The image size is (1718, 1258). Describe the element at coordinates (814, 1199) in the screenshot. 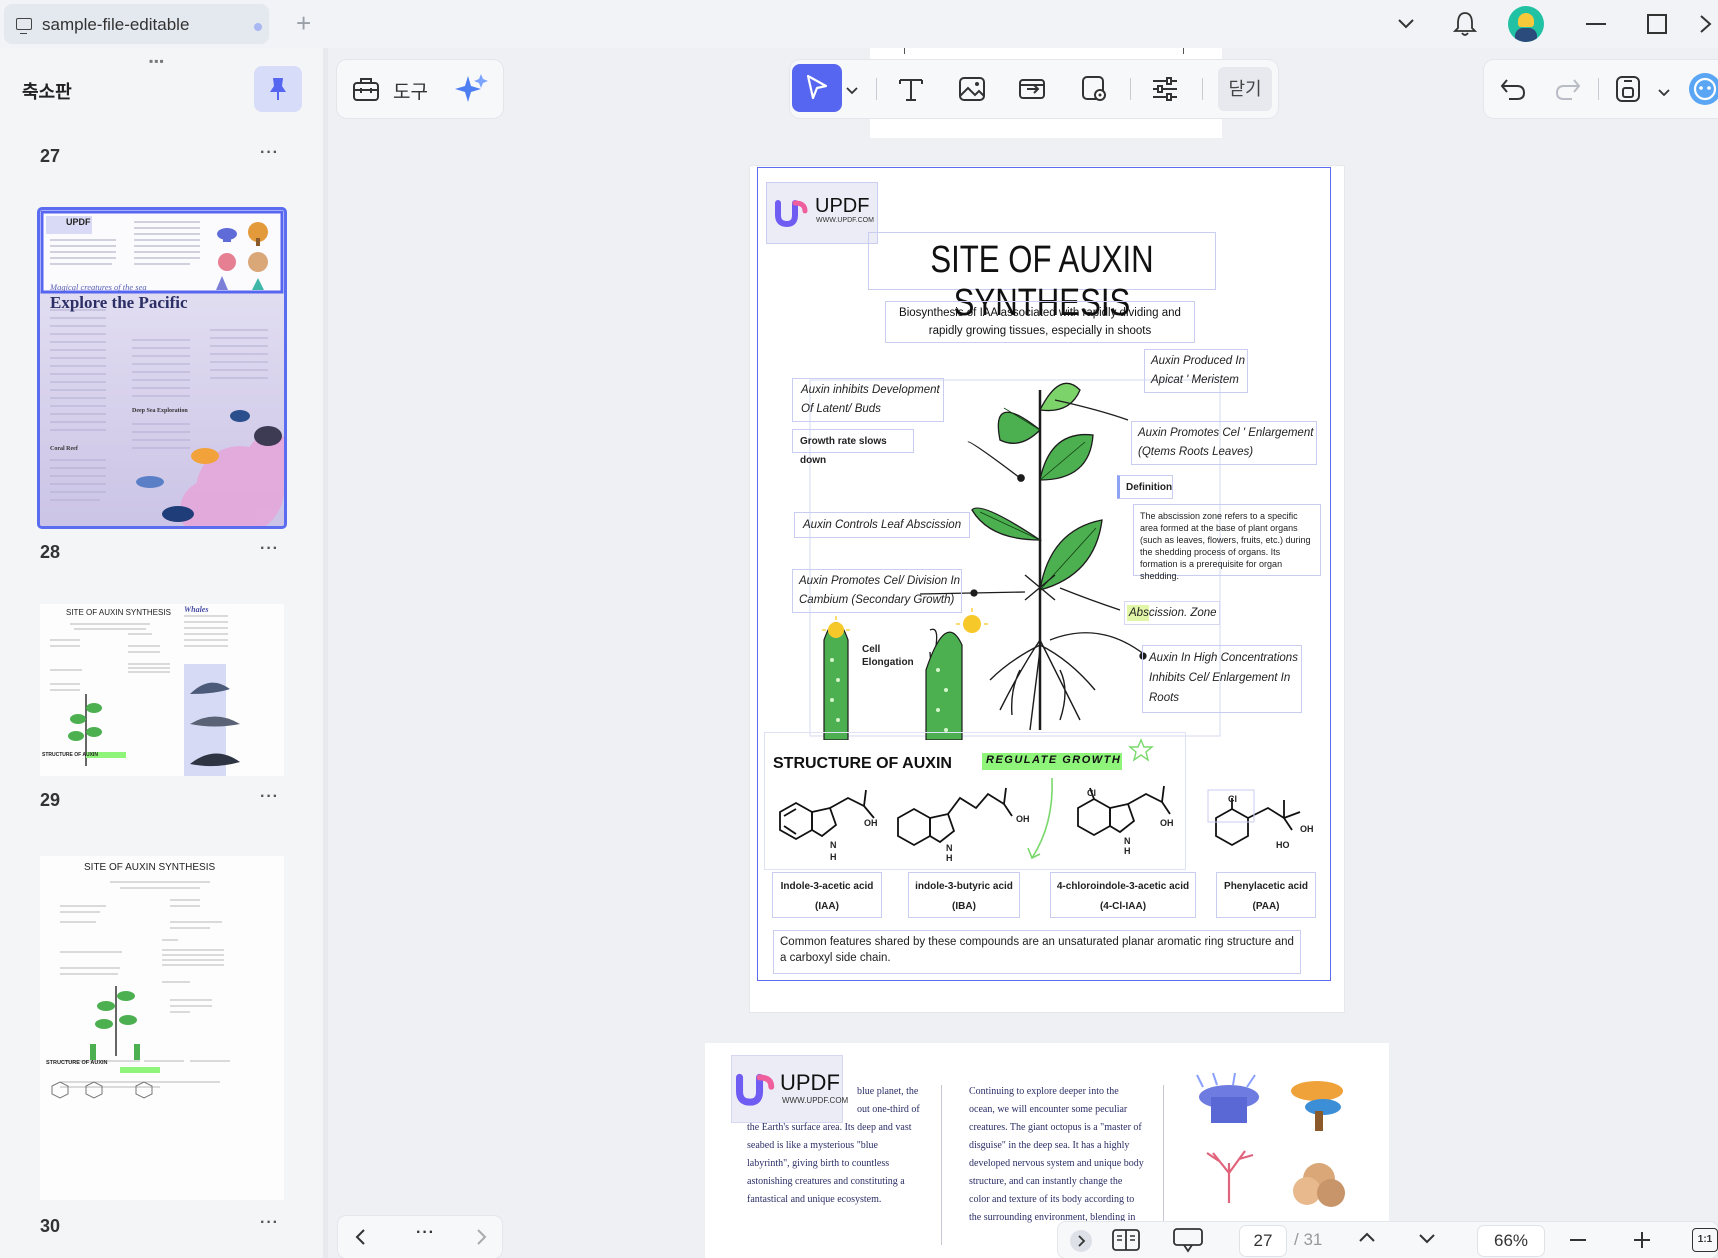

I see `next-col1-line7: fantastical and unique ecosystem.` at that location.